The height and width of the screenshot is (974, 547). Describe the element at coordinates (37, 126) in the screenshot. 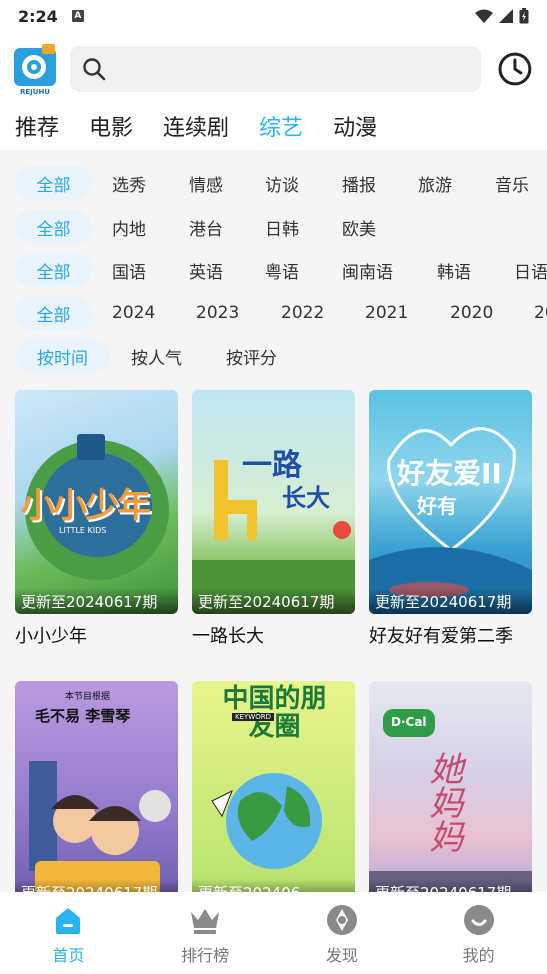

I see `tab-recommend: 推荐` at that location.